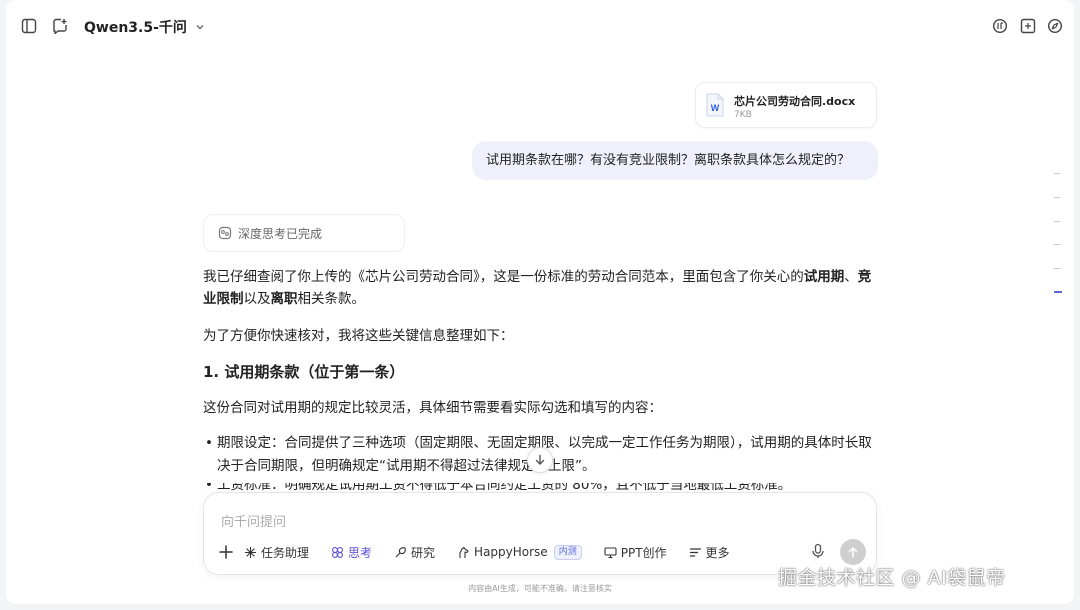 This screenshot has width=1080, height=610. I want to click on answer-heading-1: 1. 试用期条款（位于第一条）, so click(304, 372).